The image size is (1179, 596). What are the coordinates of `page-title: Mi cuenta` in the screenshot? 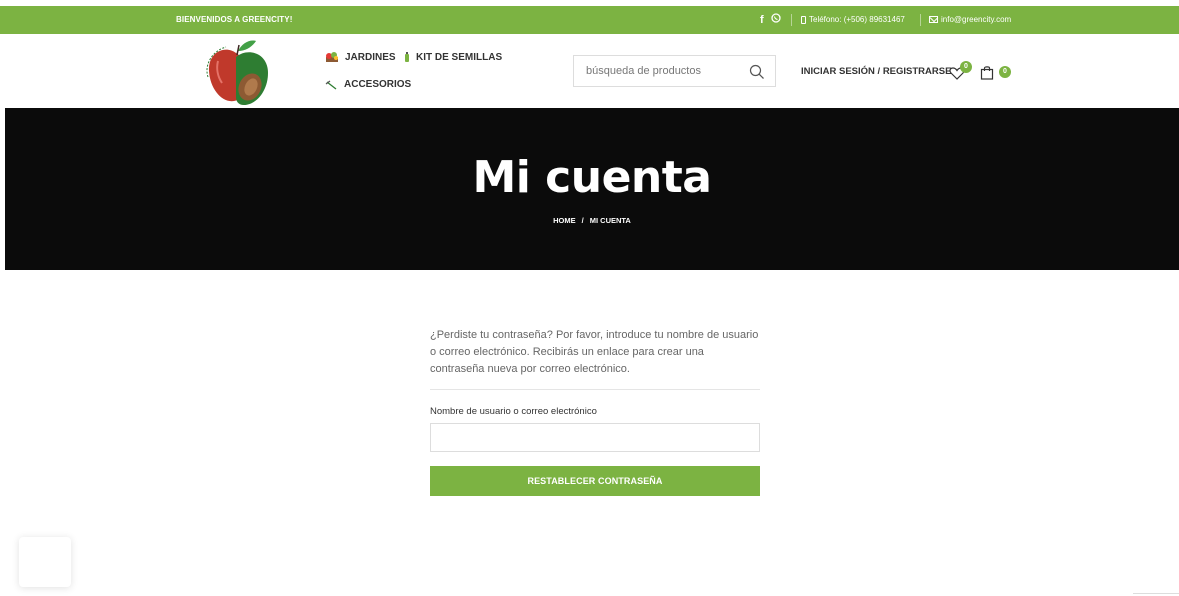 It's located at (592, 177).